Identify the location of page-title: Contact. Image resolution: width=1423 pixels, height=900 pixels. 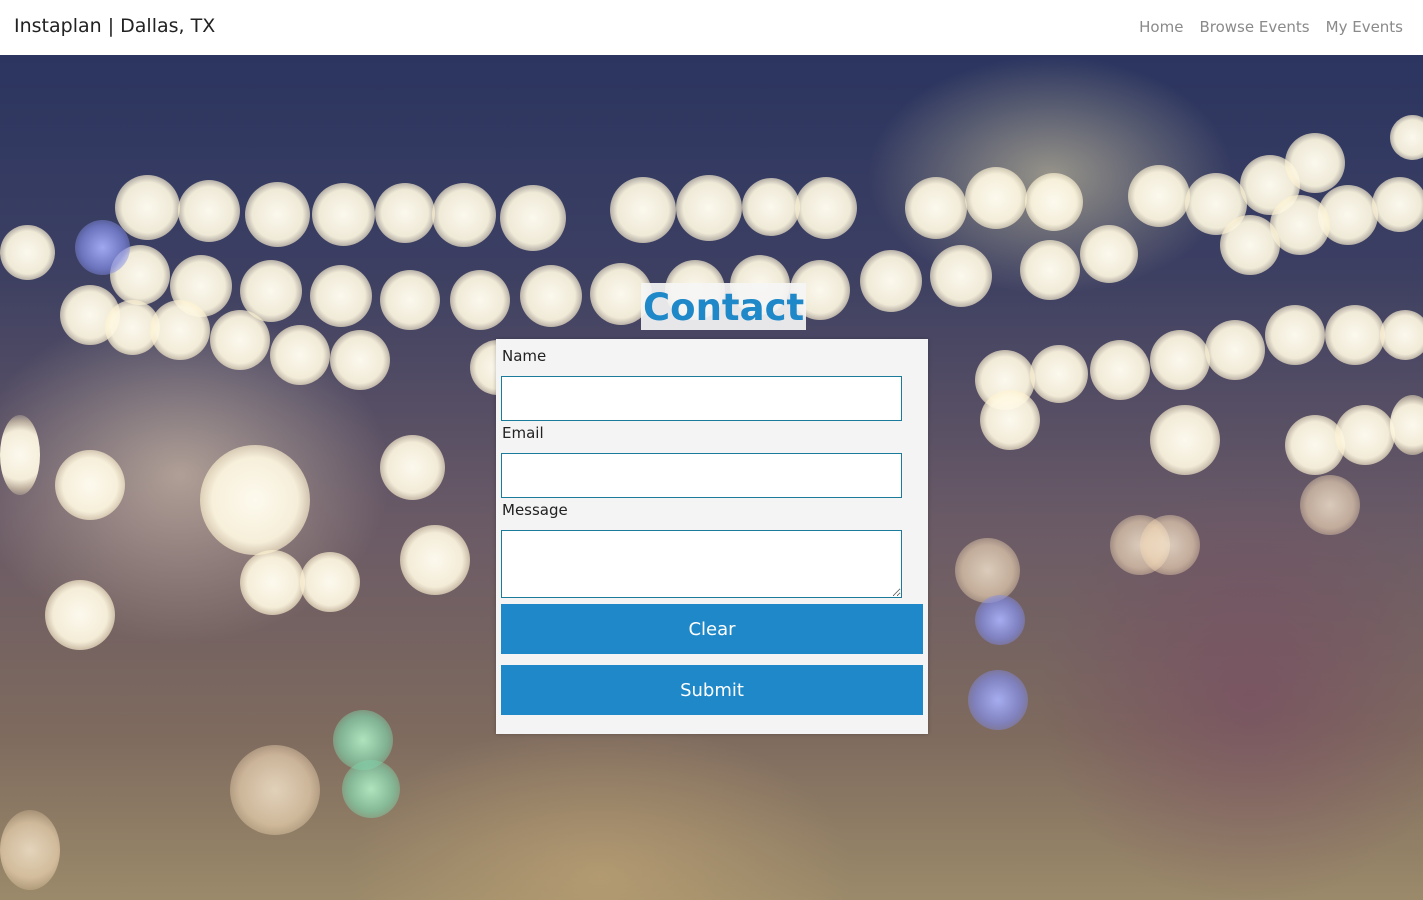
(724, 306).